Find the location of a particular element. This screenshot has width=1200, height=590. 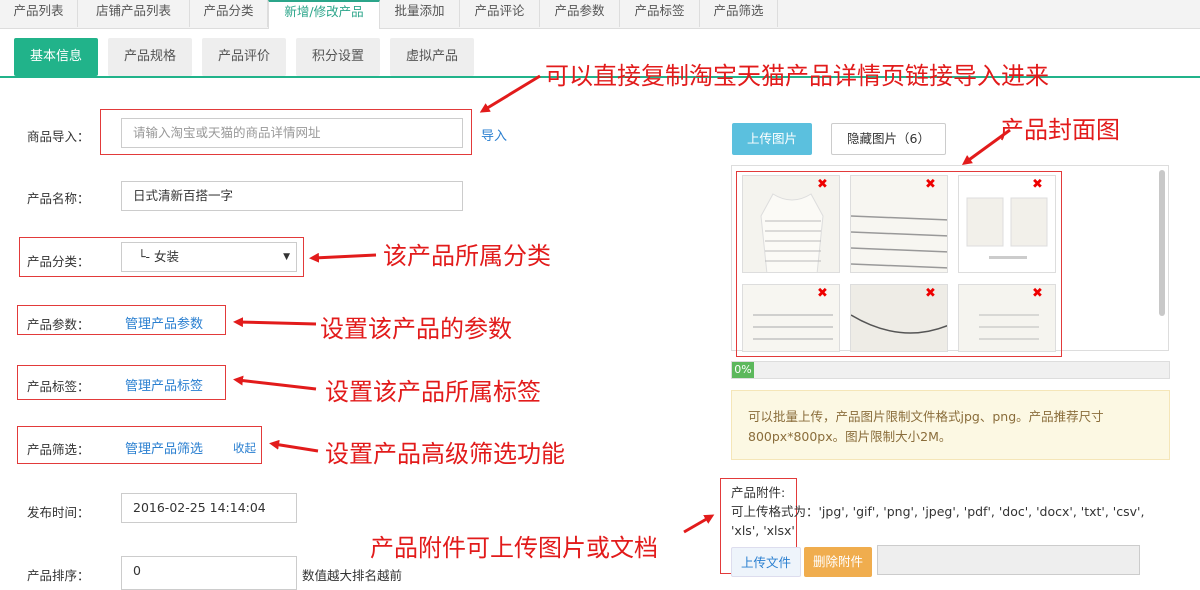

arrow-filter is located at coordinates (294, 446).